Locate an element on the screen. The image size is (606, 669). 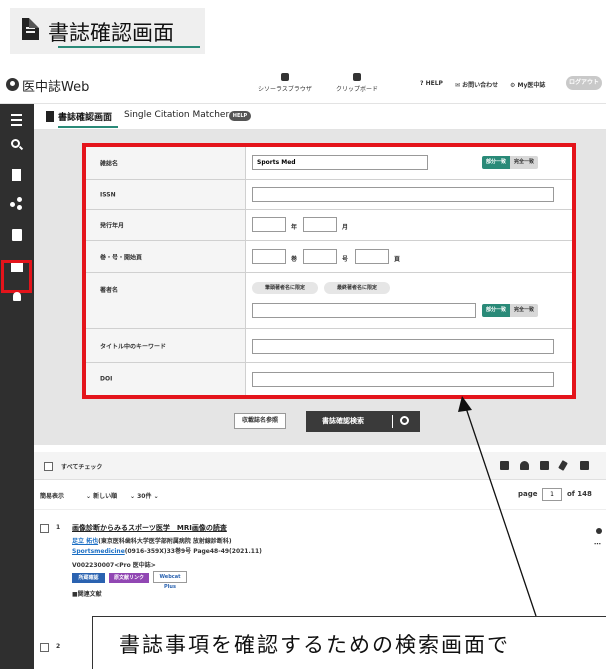
volume-input is located at coordinates (269, 256).